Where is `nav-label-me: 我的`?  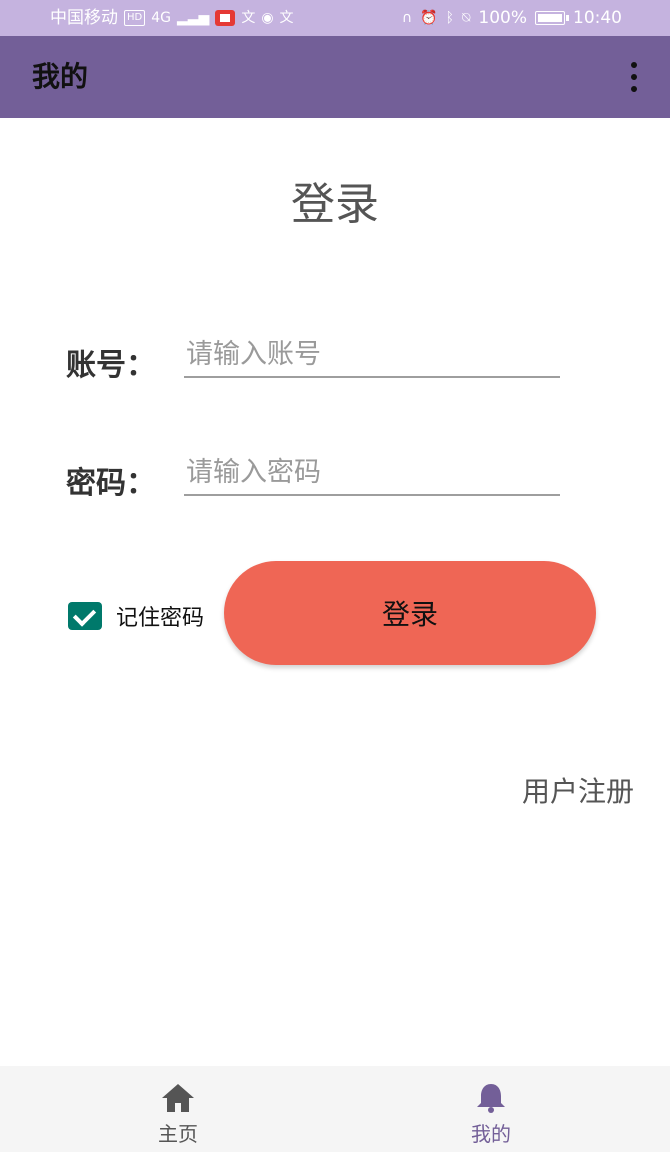
nav-label-me: 我的 is located at coordinates (491, 1134).